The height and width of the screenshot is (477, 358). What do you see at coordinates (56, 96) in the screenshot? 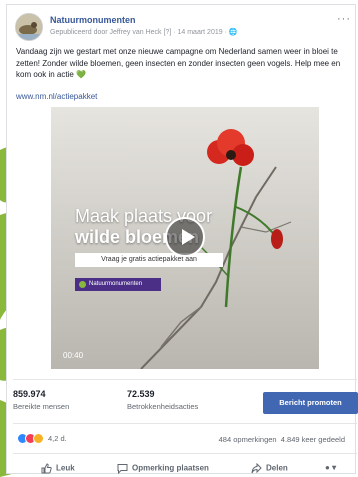
I see `post-link: www.nm.nl/actiepakket` at bounding box center [56, 96].